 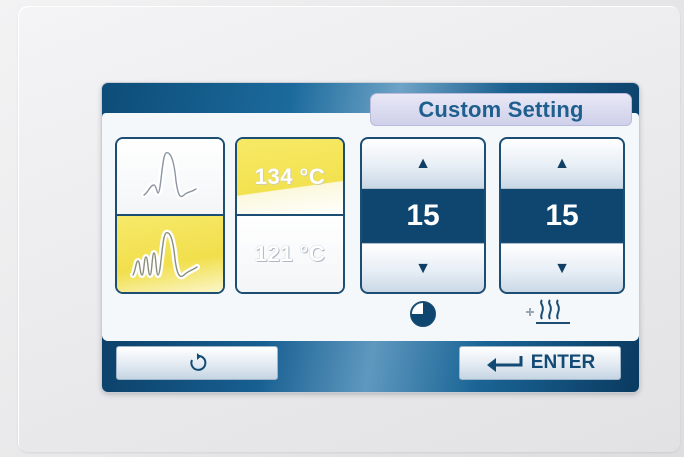 I want to click on drying-time-increase-button: ▲, so click(x=562, y=164).